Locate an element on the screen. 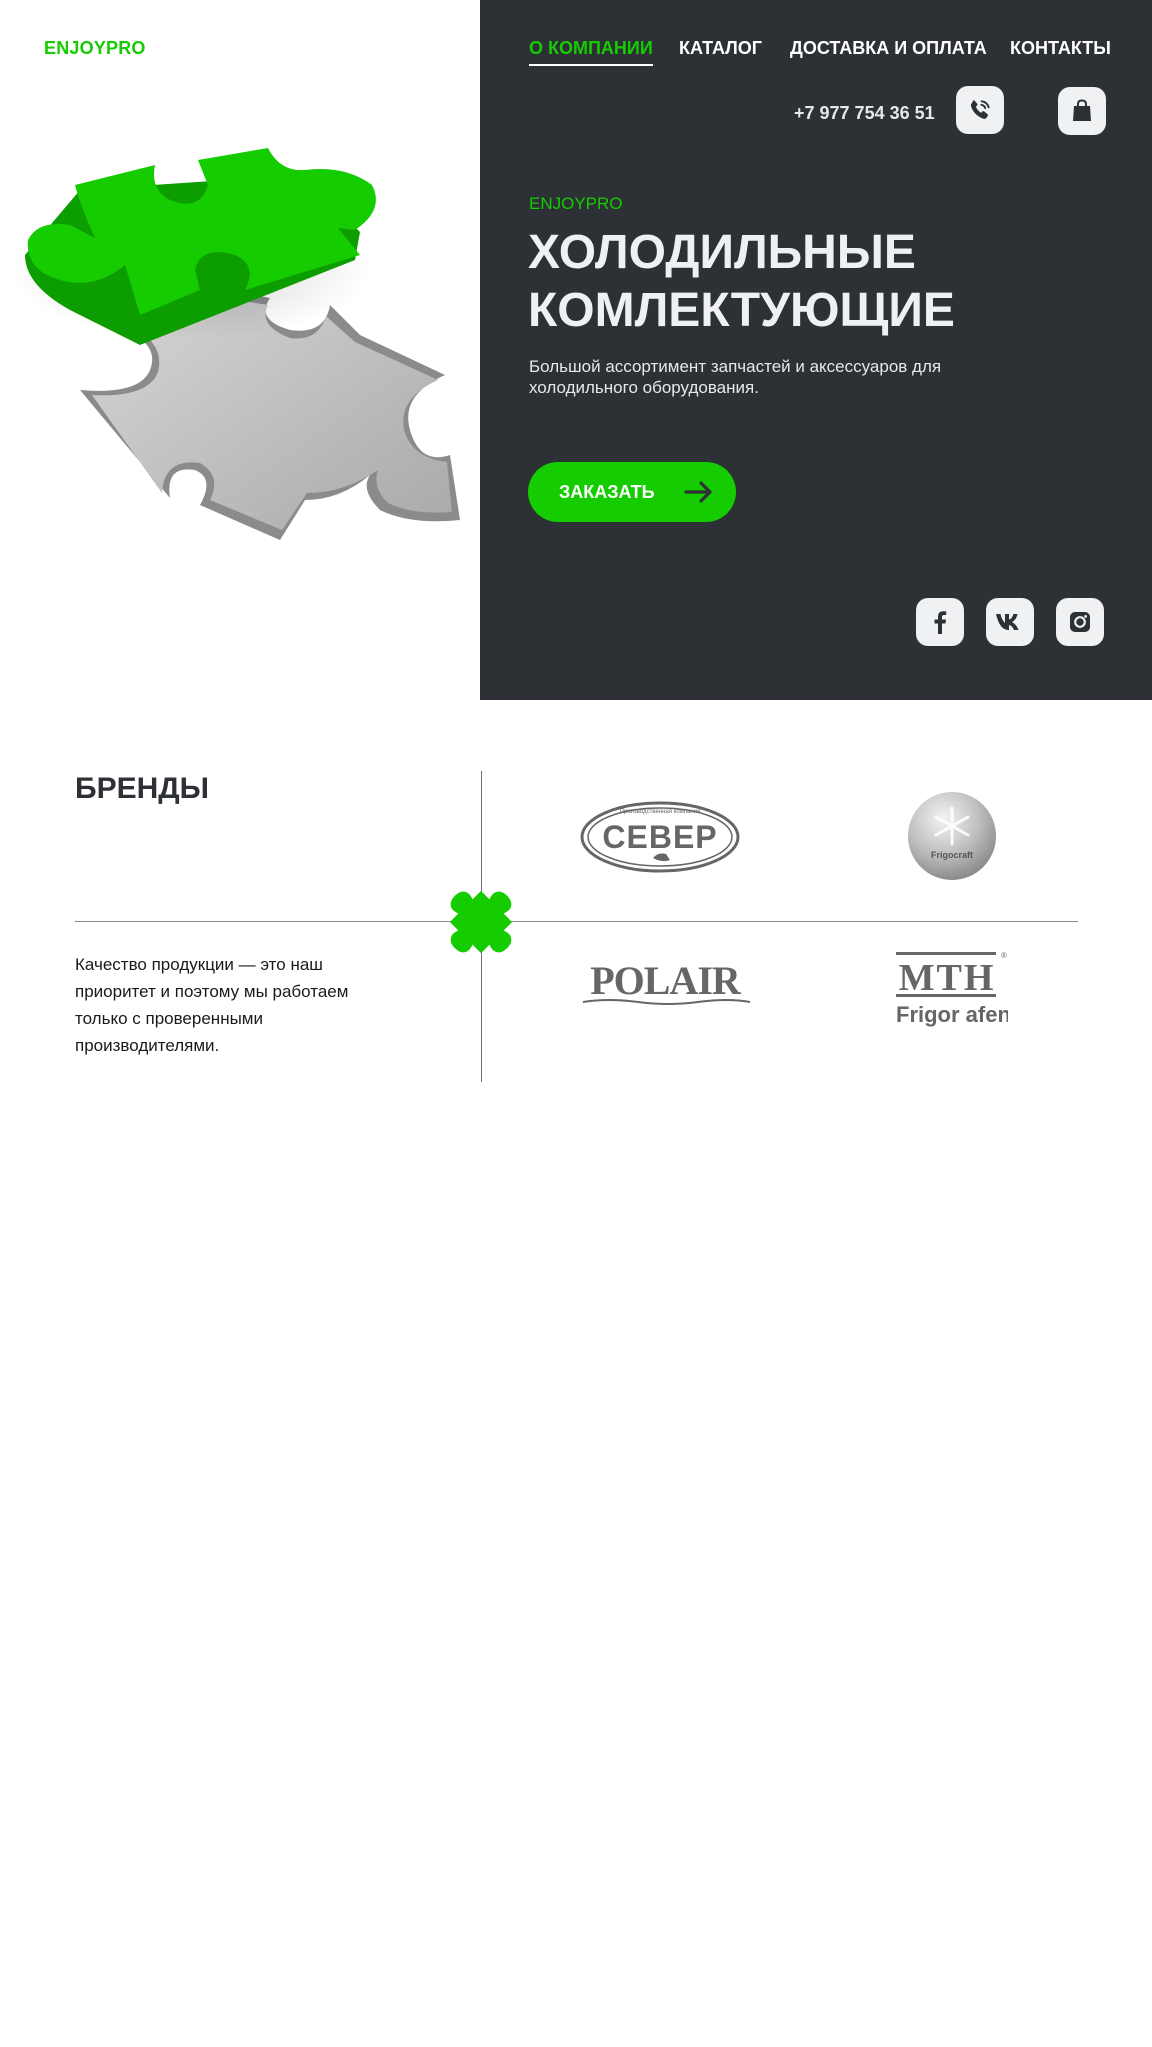 Image resolution: width=1152 pixels, height=2047 pixels. order-button: ЗАКАЗАТЬ is located at coordinates (632, 492).